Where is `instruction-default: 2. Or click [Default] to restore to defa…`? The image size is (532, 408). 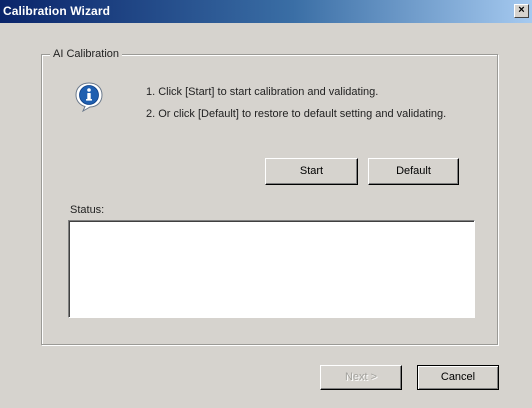 instruction-default: 2. Or click [Default] to restore to defa… is located at coordinates (296, 114).